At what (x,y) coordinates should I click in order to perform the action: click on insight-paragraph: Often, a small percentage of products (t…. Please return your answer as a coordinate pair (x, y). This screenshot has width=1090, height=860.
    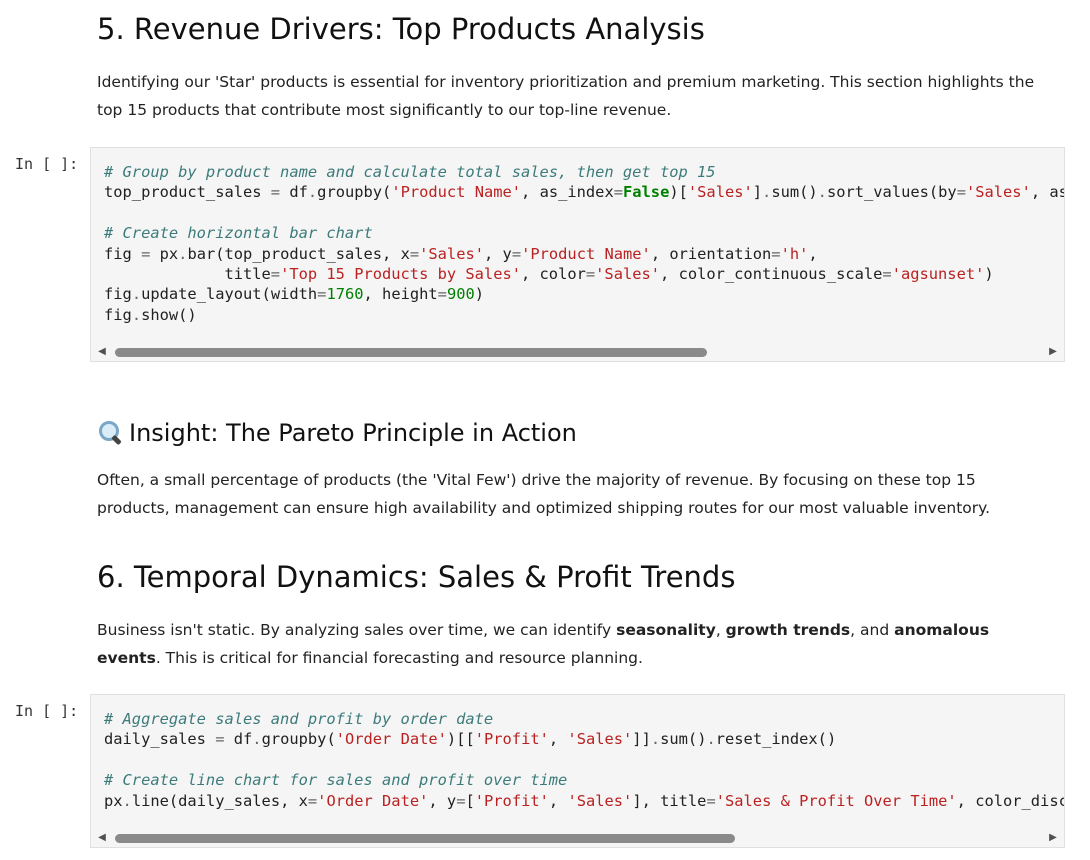
    Looking at the image, I should click on (544, 494).